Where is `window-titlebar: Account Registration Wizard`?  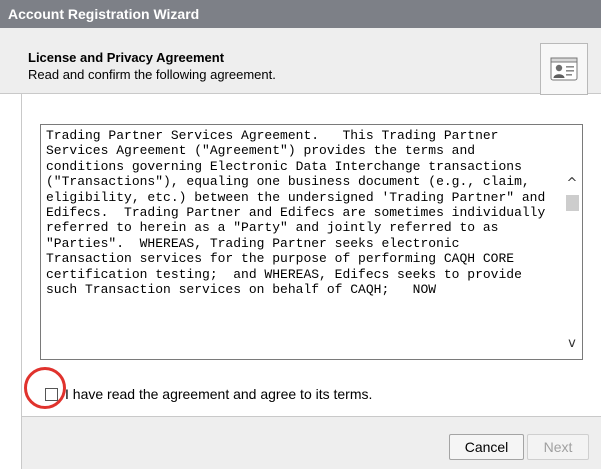
window-titlebar: Account Registration Wizard is located at coordinates (300, 14).